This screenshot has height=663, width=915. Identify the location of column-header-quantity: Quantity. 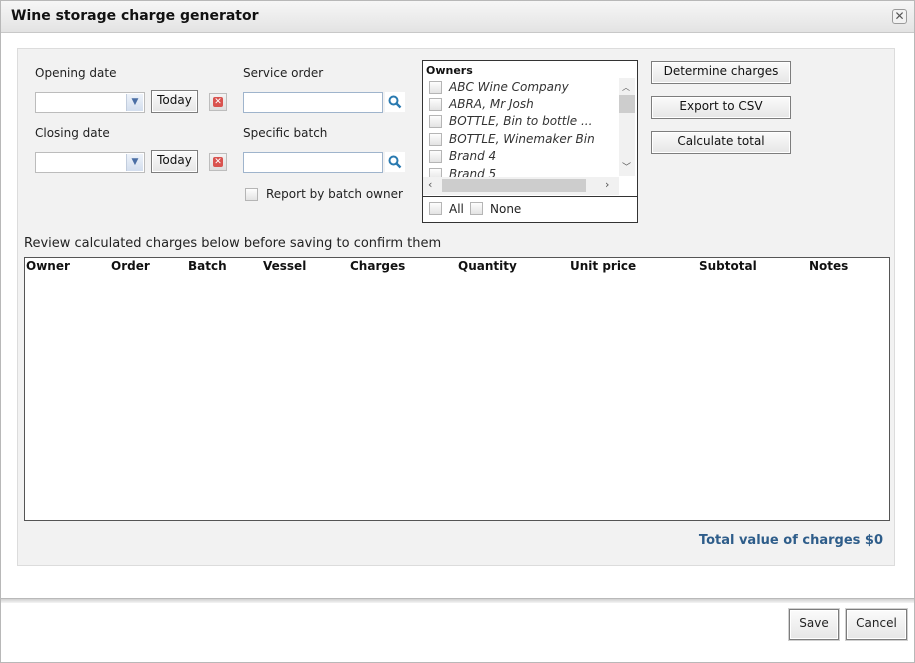
(487, 266).